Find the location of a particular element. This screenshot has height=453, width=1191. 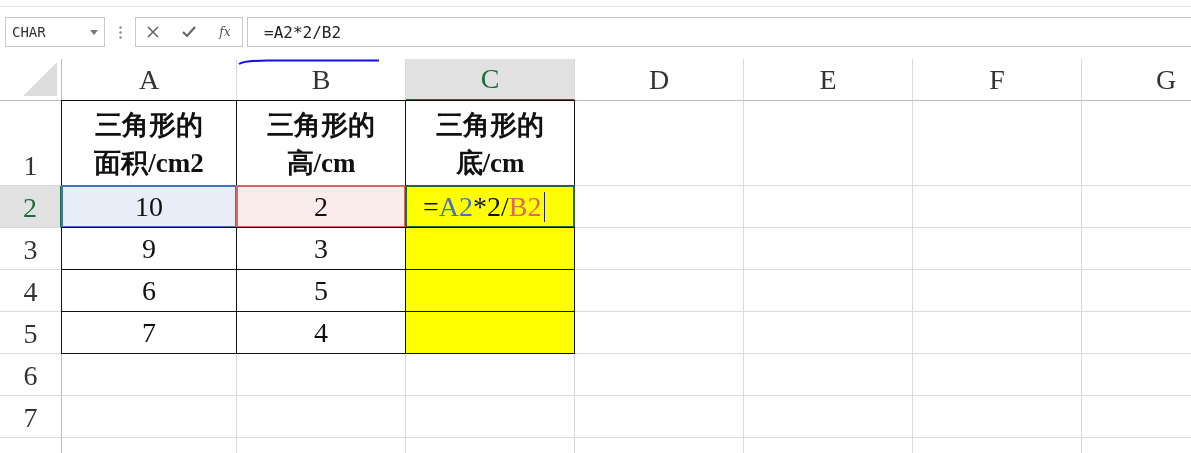

check-icon is located at coordinates (189, 32).